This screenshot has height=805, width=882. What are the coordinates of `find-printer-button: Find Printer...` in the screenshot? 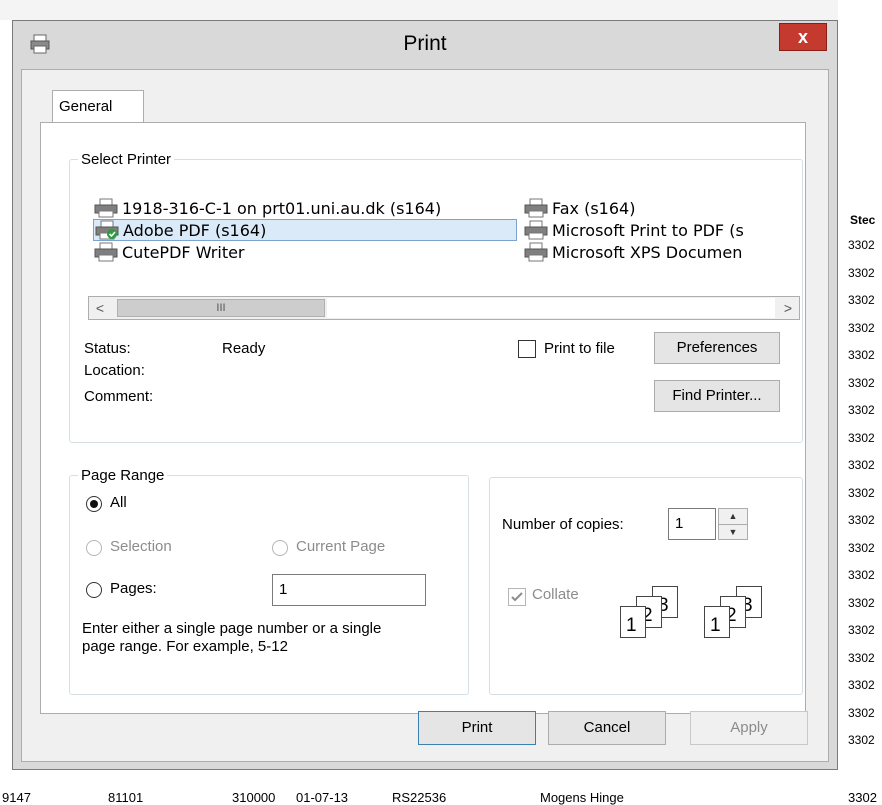 It's located at (717, 396).